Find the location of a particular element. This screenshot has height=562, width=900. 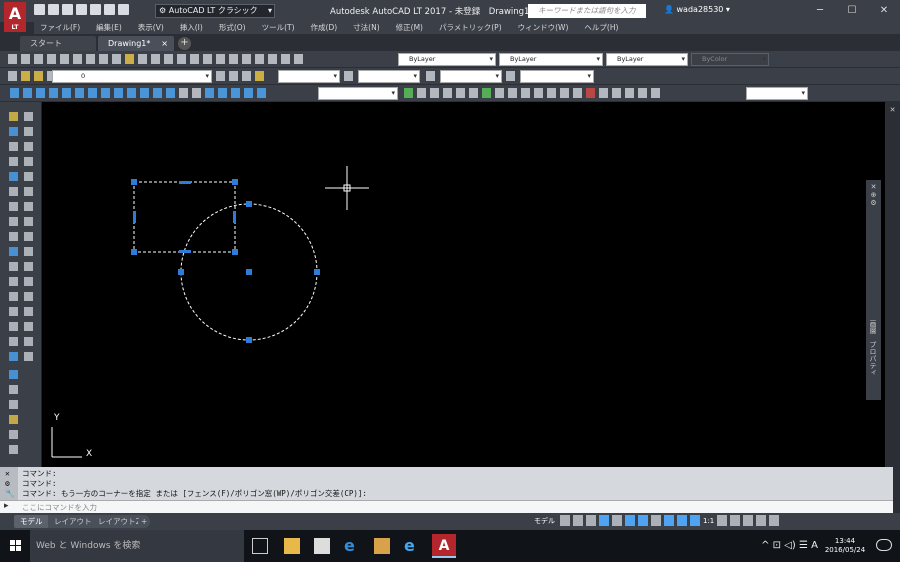

pan-icon is located at coordinates (168, 59).